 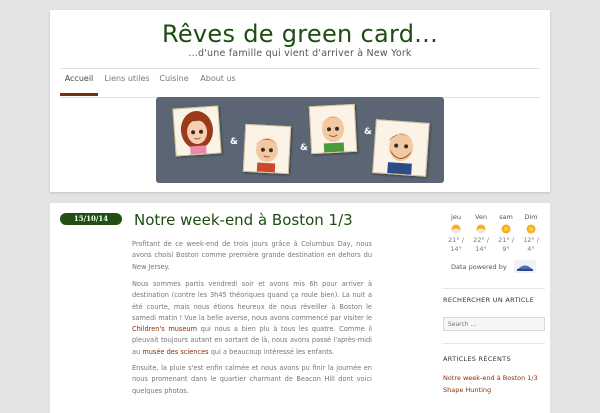 I want to click on weather-day: Dim, so click(x=531, y=217).